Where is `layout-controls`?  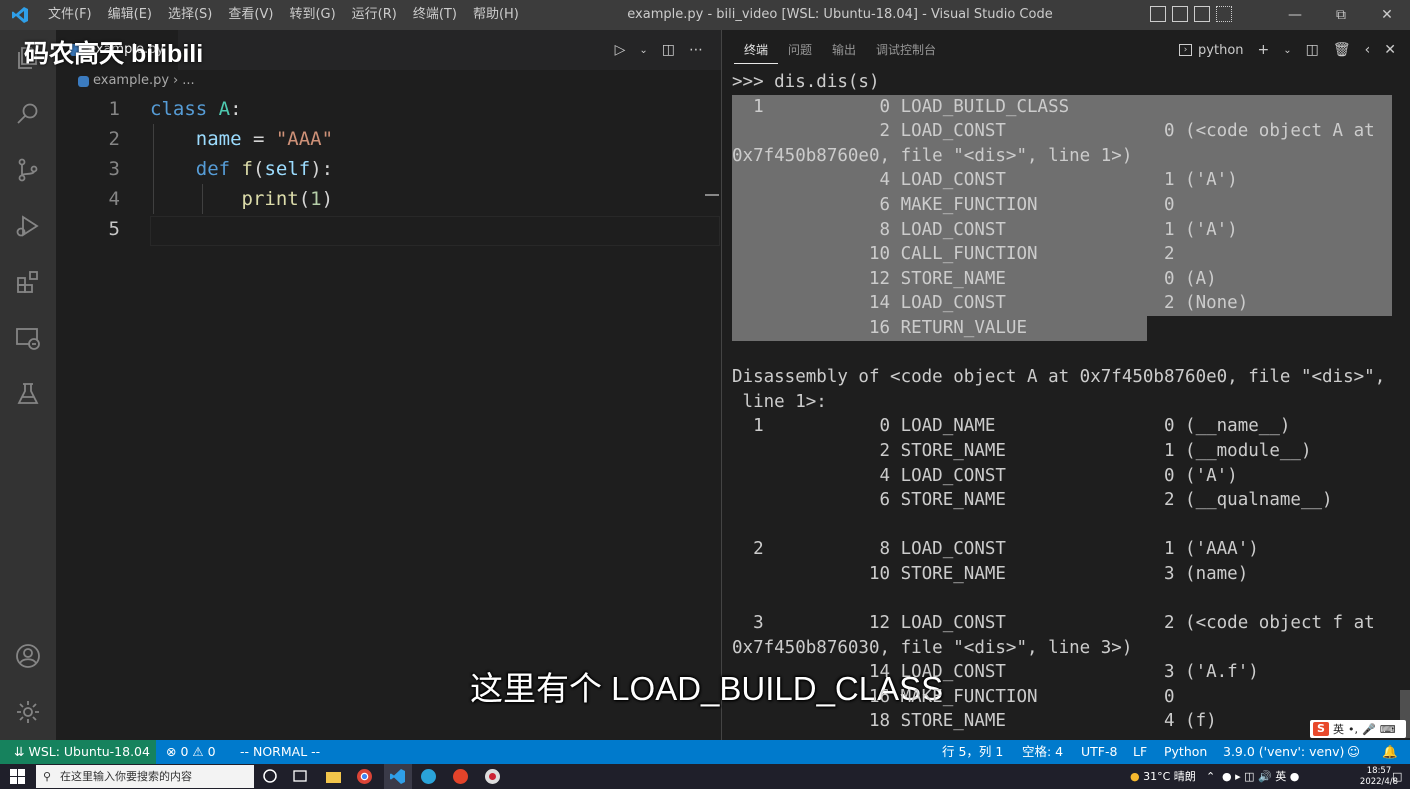 layout-controls is located at coordinates (1191, 14).